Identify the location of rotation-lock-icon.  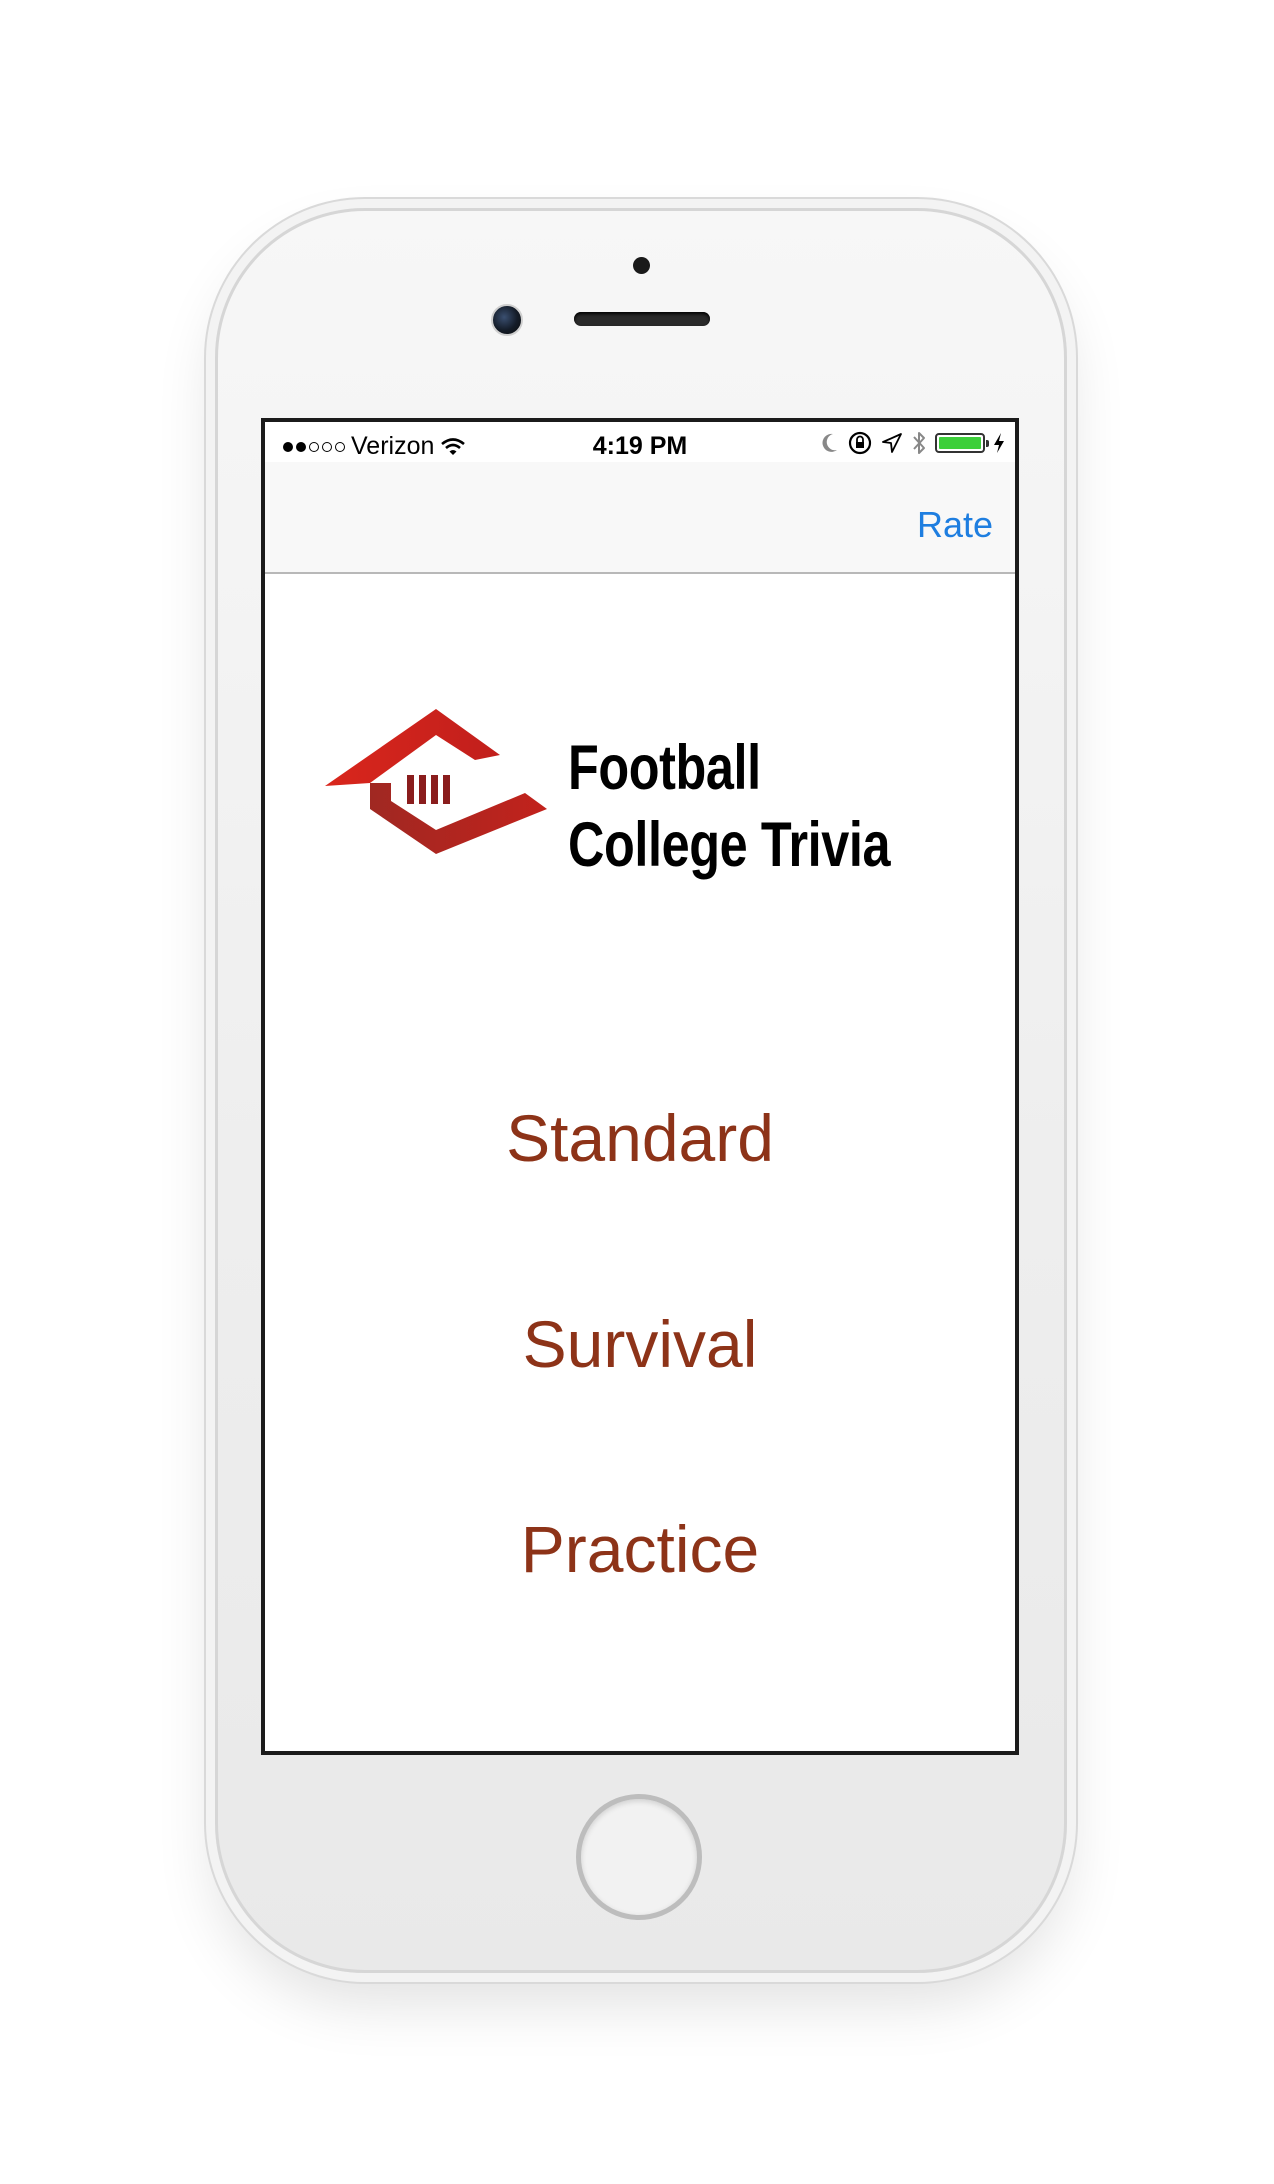
(860, 443).